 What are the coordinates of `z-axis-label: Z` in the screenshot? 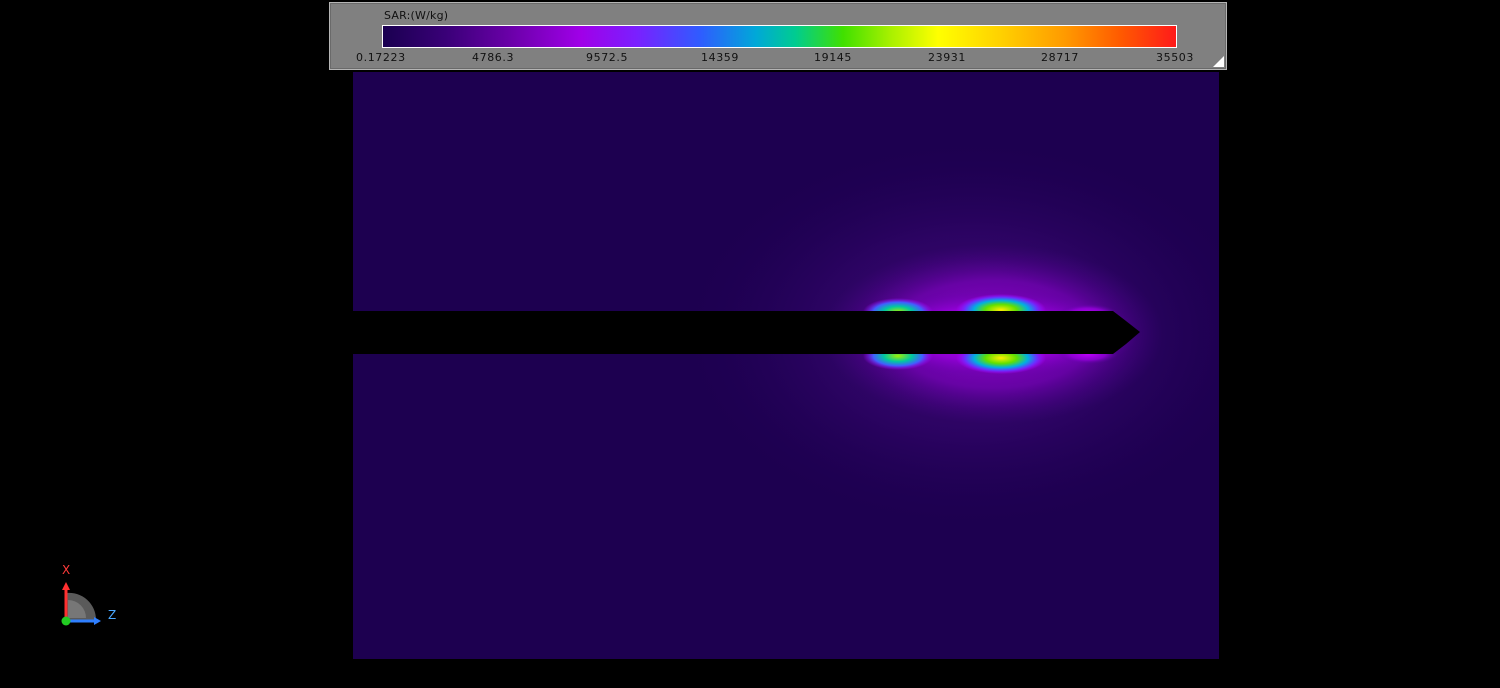 It's located at (112, 615).